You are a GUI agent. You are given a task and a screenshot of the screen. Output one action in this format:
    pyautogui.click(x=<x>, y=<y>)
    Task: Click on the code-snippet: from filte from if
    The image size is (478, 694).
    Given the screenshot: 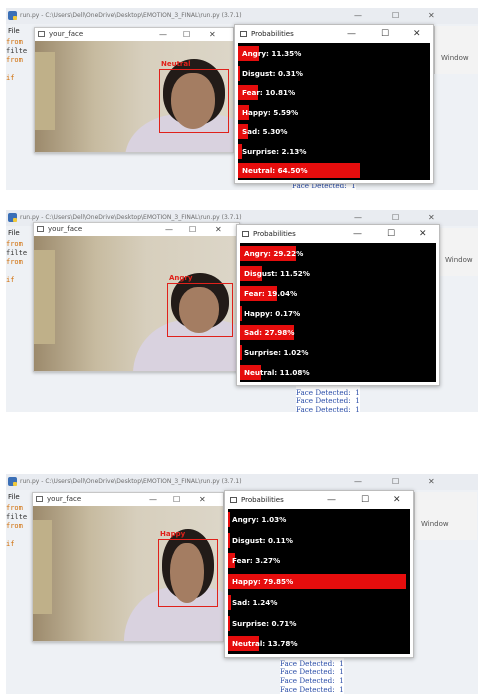 What is the action you would take?
    pyautogui.click(x=21, y=60)
    